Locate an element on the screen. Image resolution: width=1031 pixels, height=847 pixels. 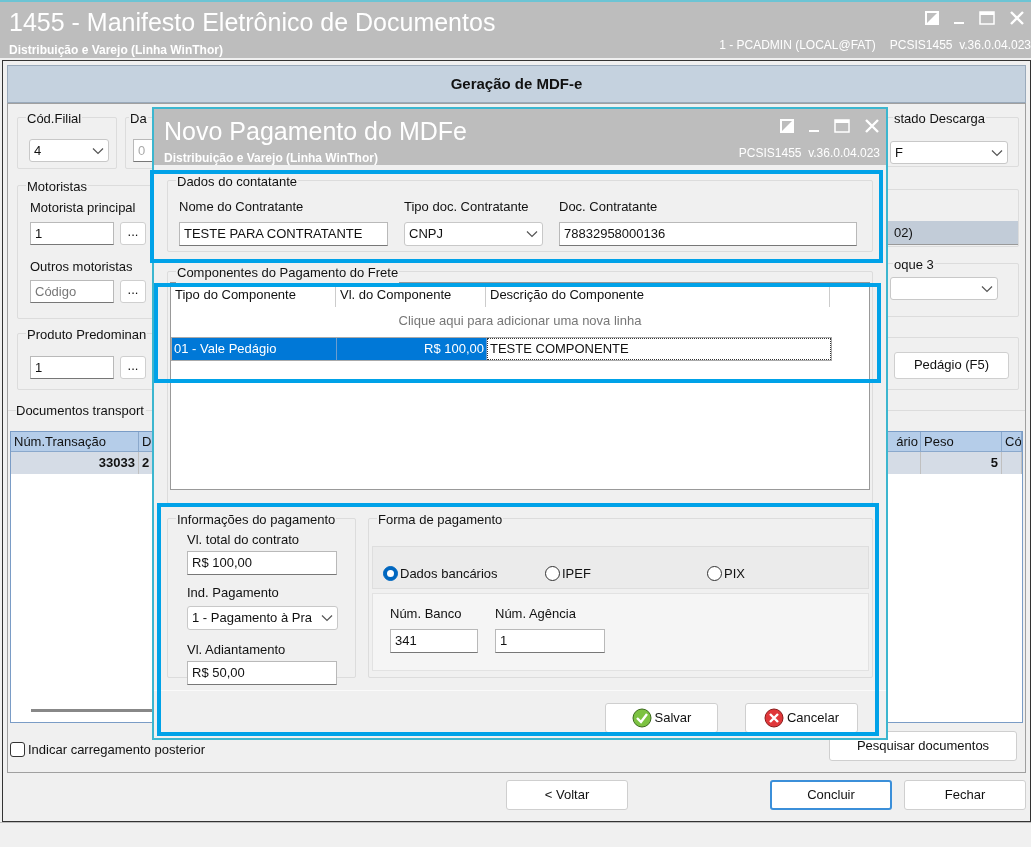
input-field: 78832958000136 is located at coordinates (708, 233).